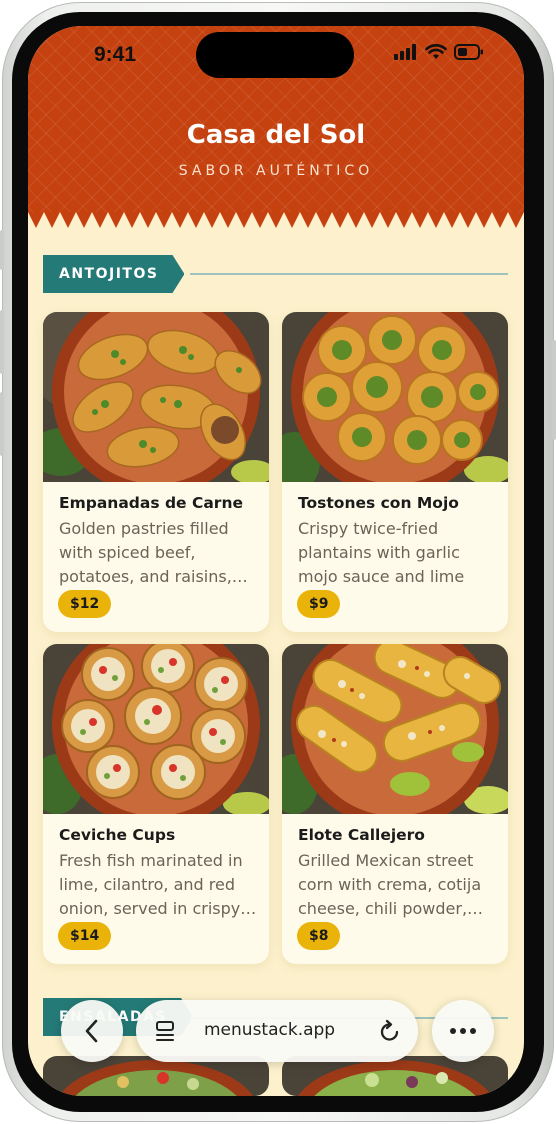  Describe the element at coordinates (156, 729) in the screenshot. I see `ceviche-photo` at that location.